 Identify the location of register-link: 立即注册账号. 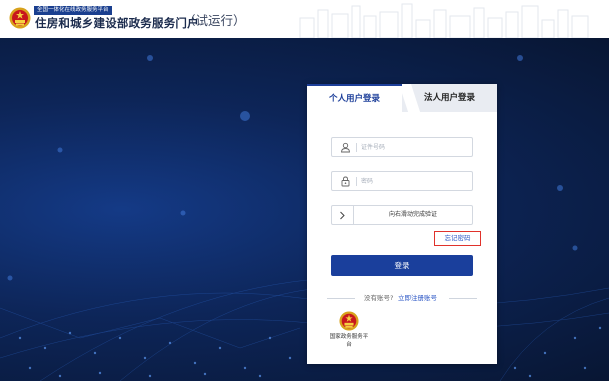
(417, 298).